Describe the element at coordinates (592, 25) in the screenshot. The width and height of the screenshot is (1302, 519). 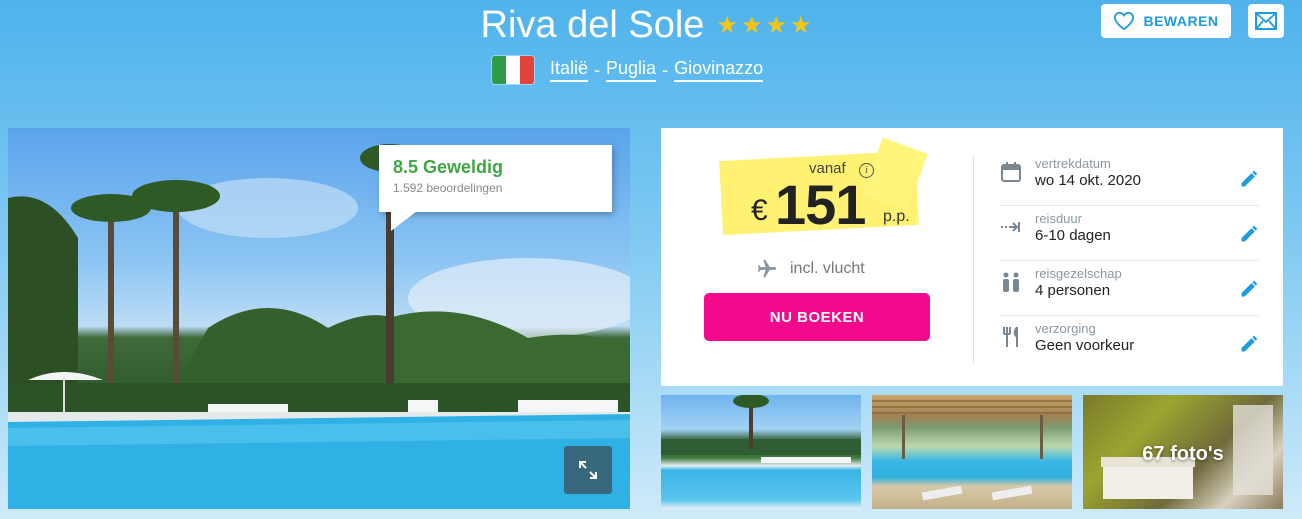
I see `hotel-name: Riva del Sole` at that location.